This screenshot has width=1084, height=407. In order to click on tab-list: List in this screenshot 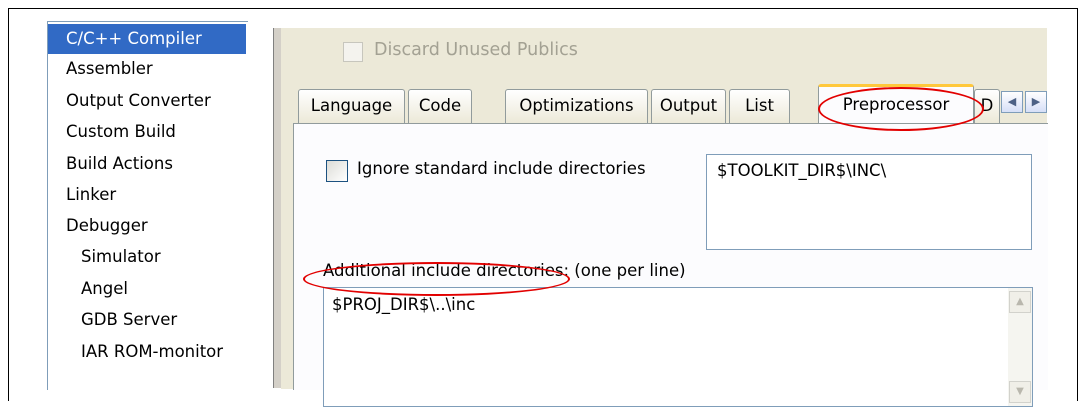, I will do `click(759, 106)`.